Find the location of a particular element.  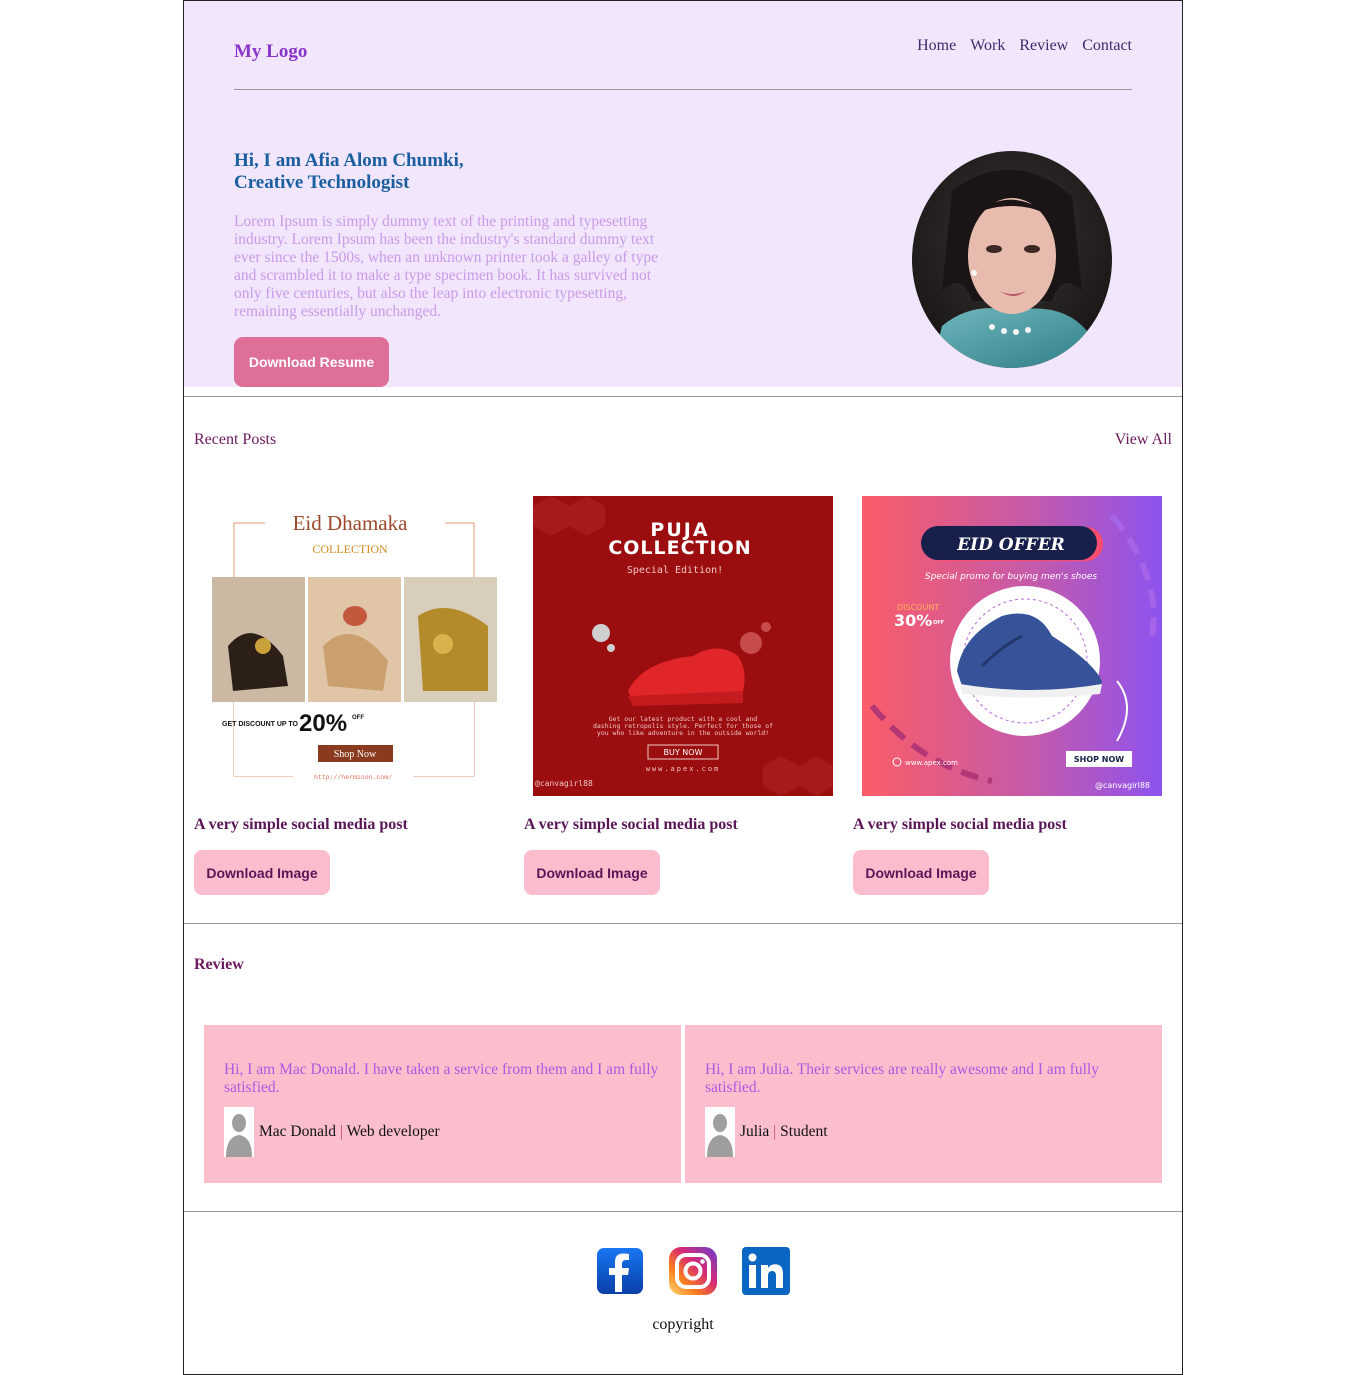

view-all-link: View All is located at coordinates (1143, 440).